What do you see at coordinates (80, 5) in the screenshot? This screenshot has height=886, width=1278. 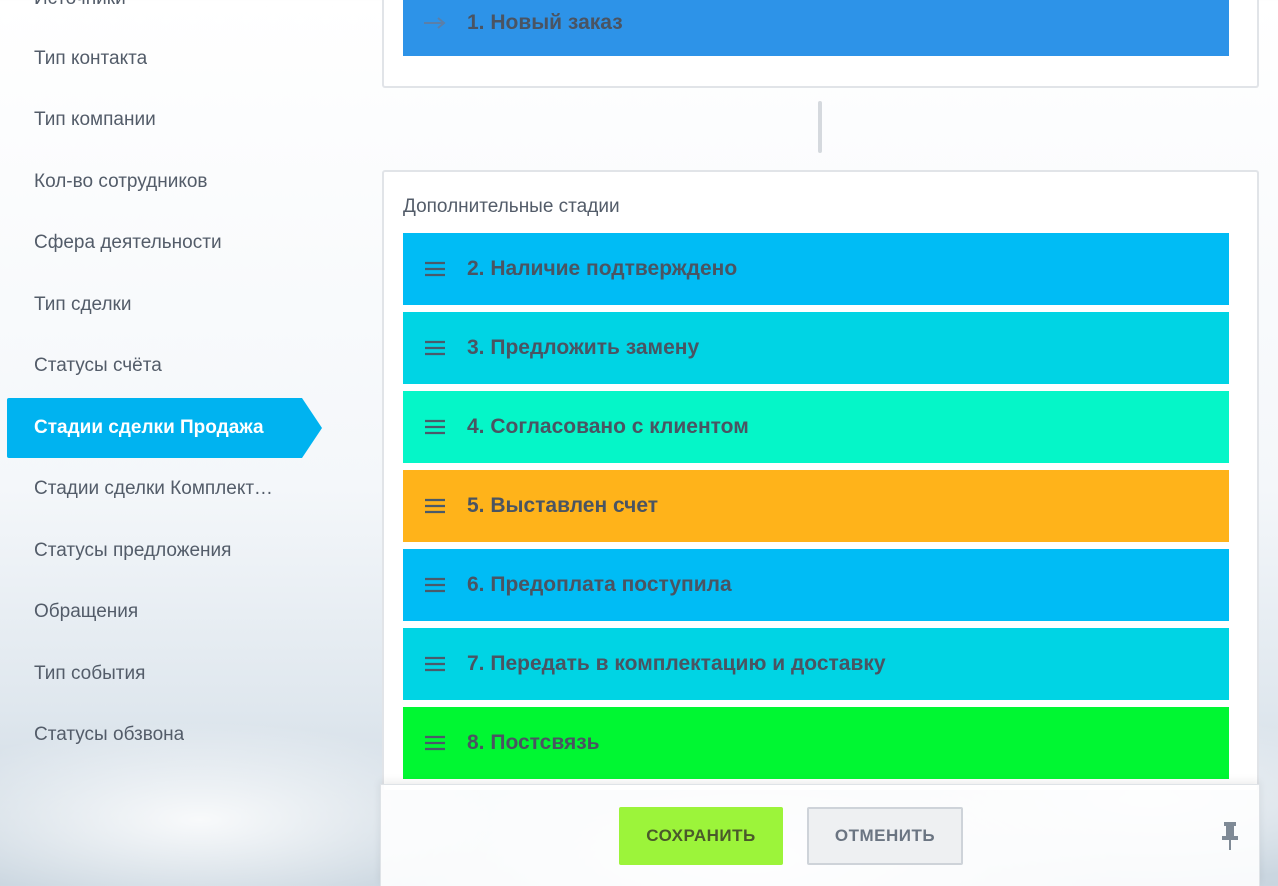 I see `sidebar-item-sources: Источники` at bounding box center [80, 5].